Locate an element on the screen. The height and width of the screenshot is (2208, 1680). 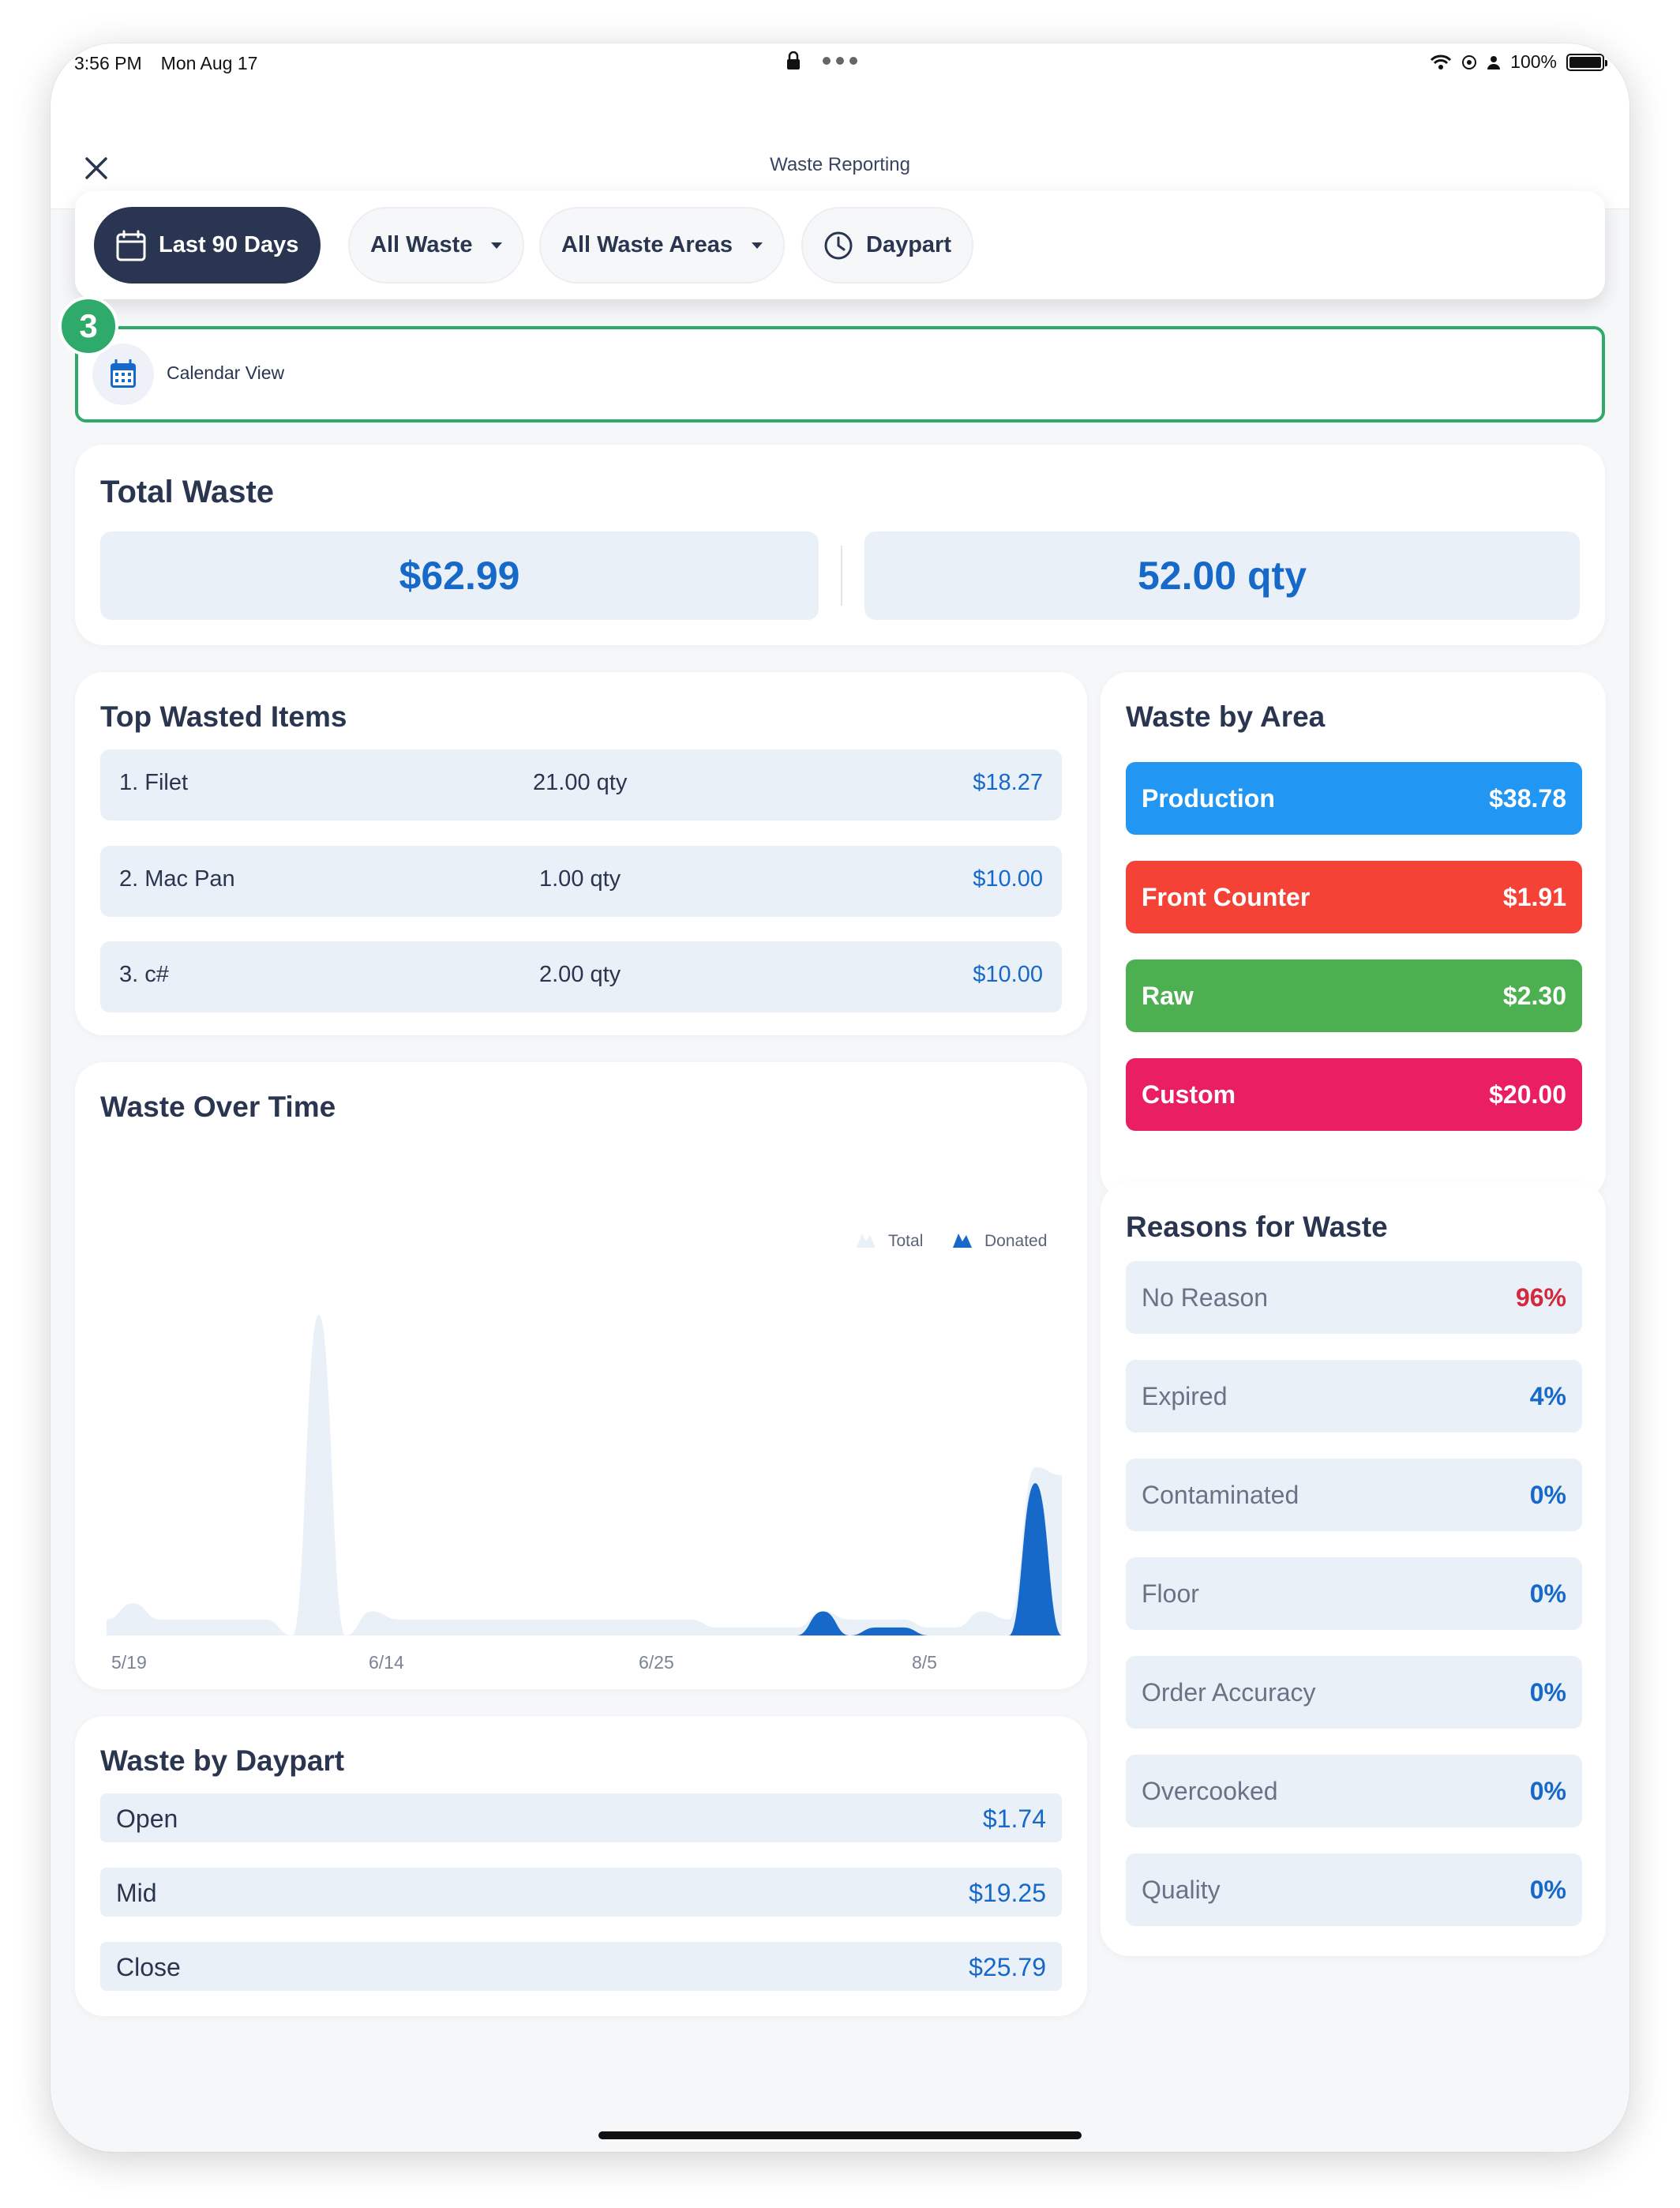
item-qty: 2.00 qty is located at coordinates (580, 974).